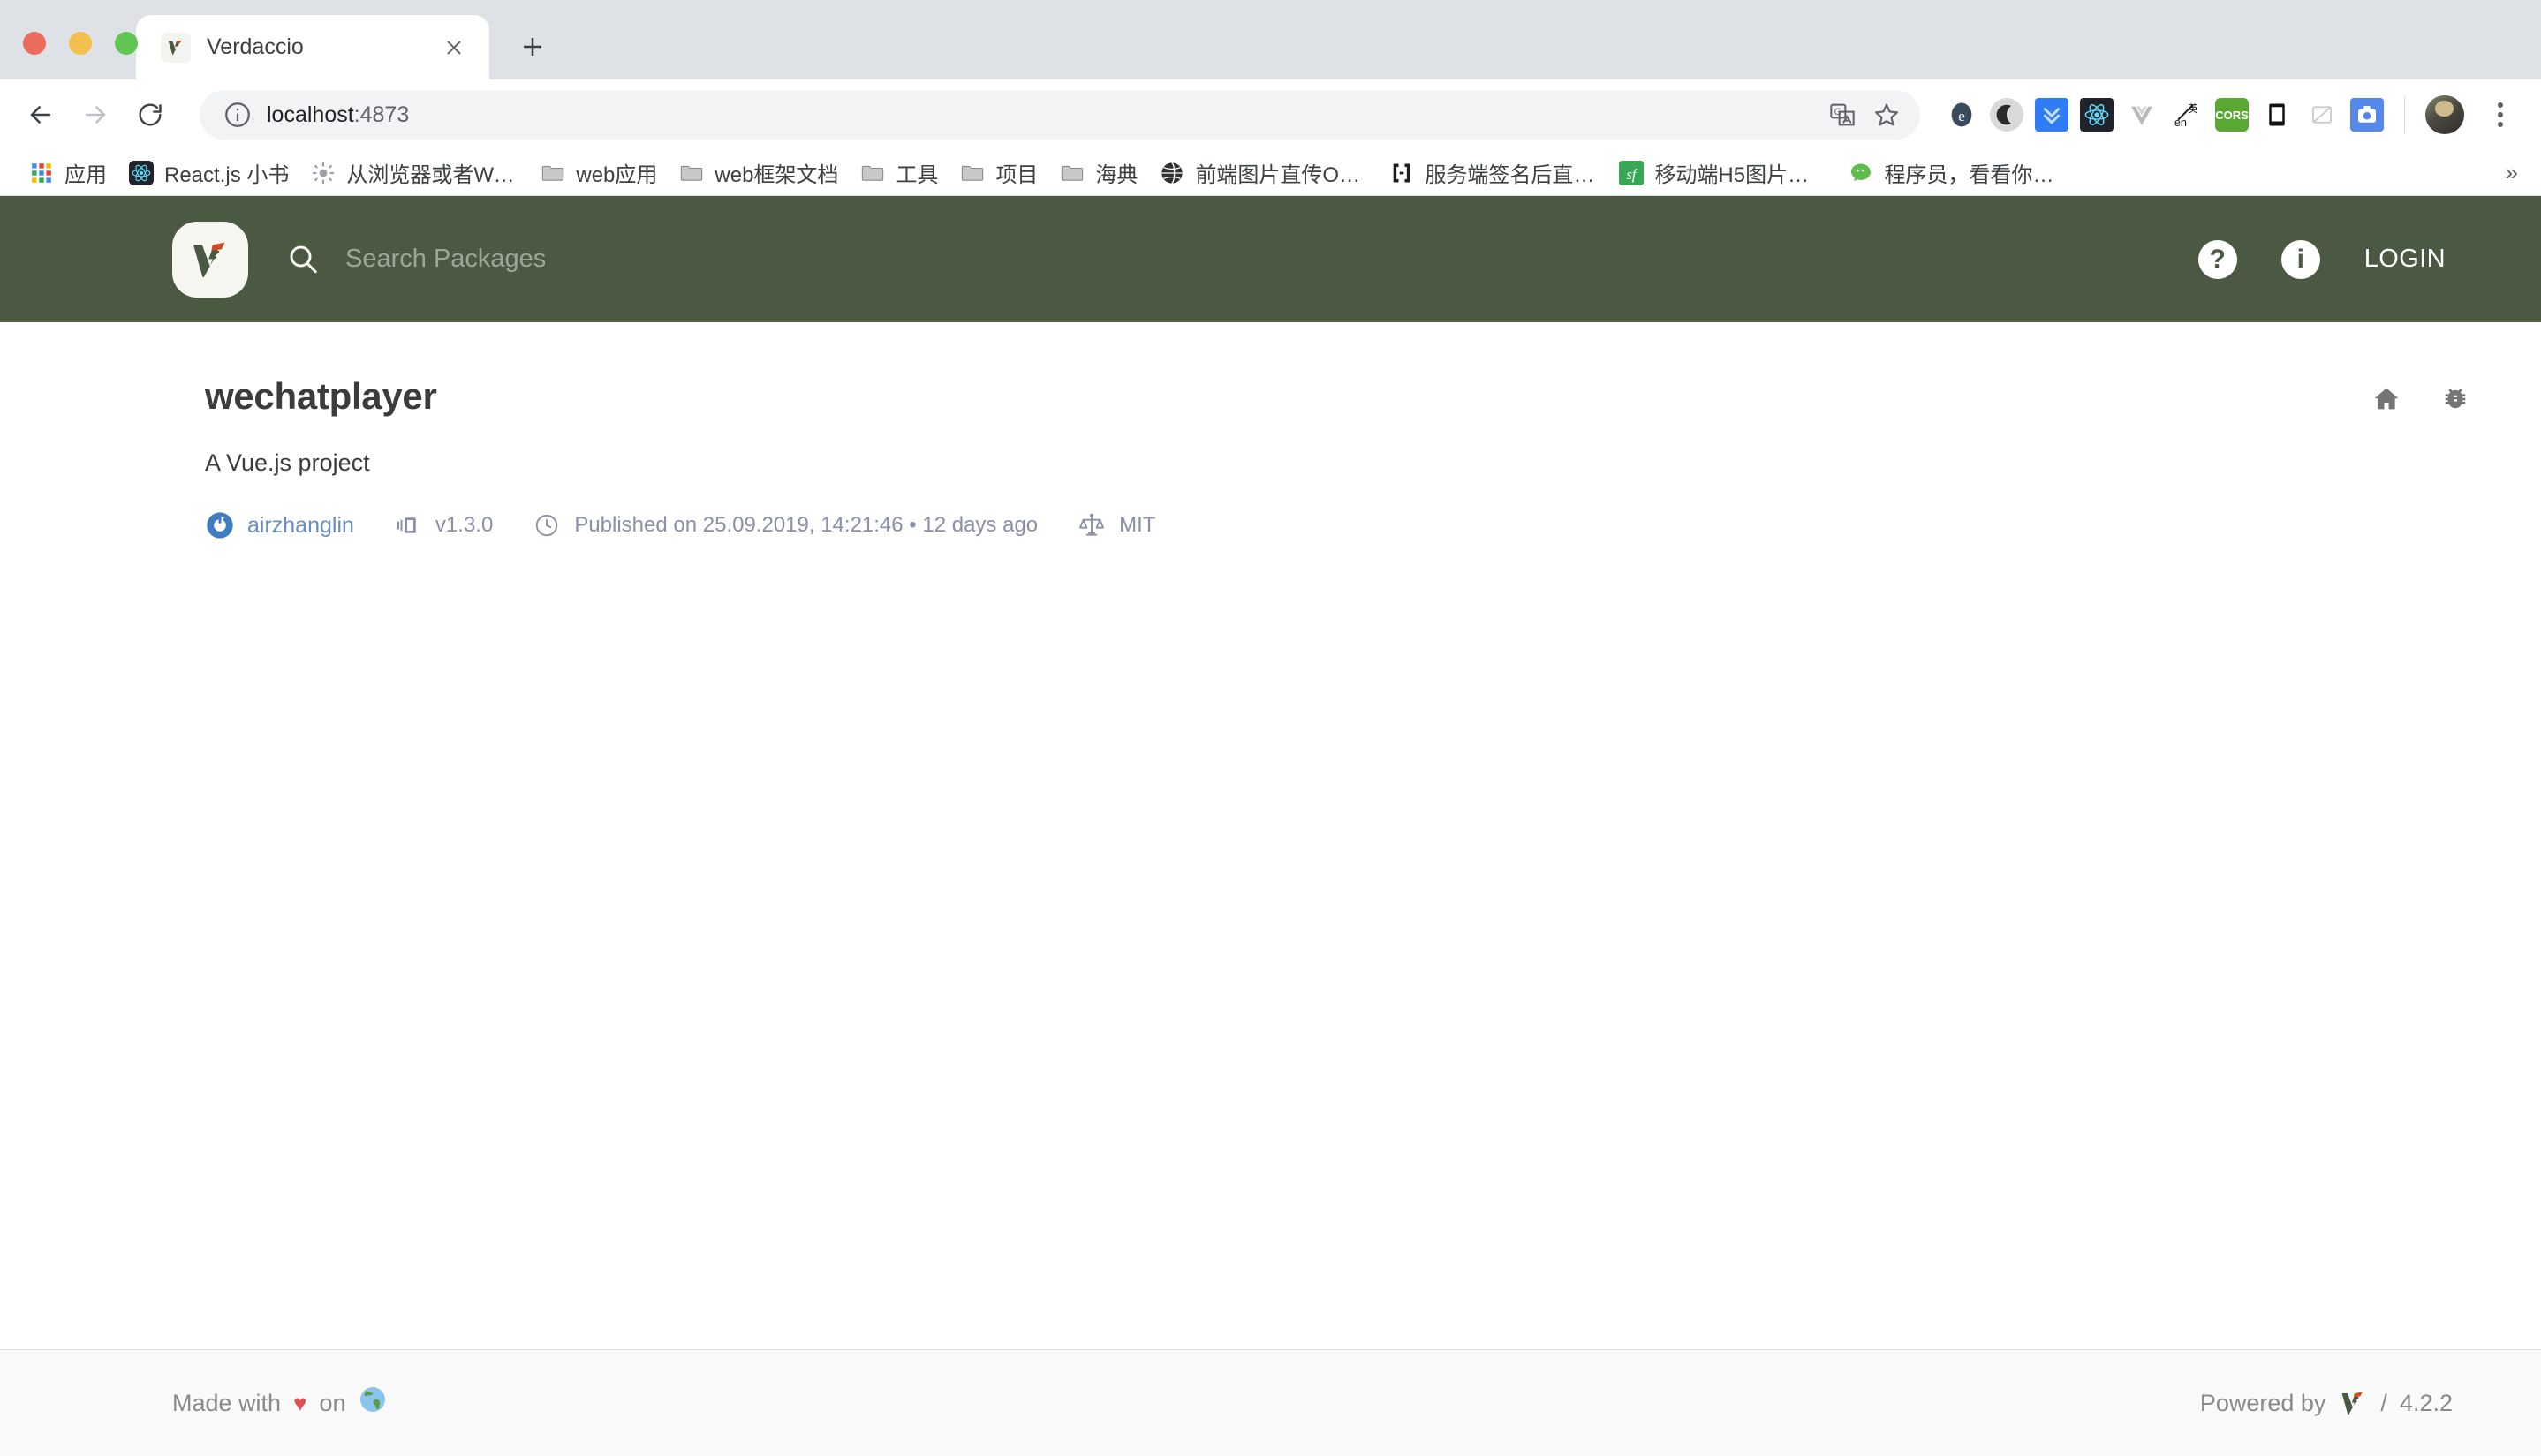 The height and width of the screenshot is (1456, 2541). What do you see at coordinates (464, 525) in the screenshot?
I see `version-text: v1.3.0` at bounding box center [464, 525].